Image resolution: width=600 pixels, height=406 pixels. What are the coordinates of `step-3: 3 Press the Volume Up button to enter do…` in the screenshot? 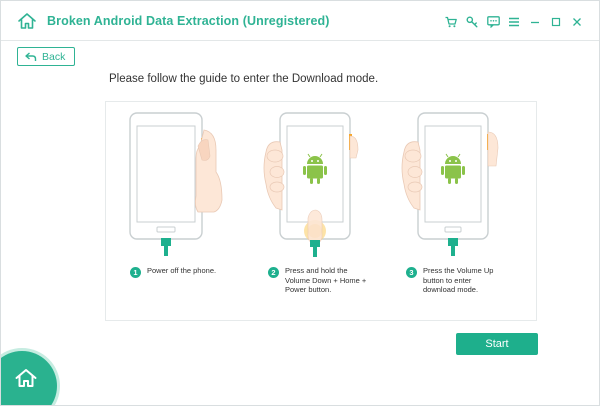 It's located at (455, 280).